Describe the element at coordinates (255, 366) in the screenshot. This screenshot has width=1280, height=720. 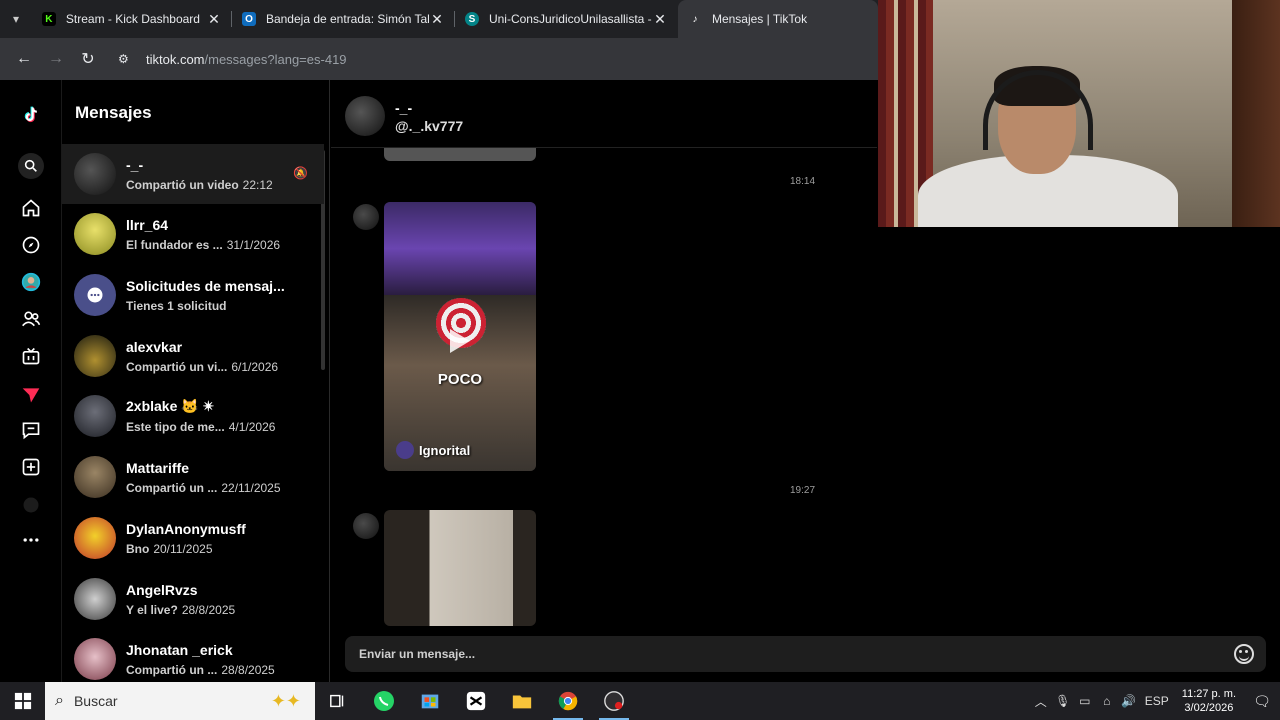
I see `conversation-date: 6/1/2026` at that location.